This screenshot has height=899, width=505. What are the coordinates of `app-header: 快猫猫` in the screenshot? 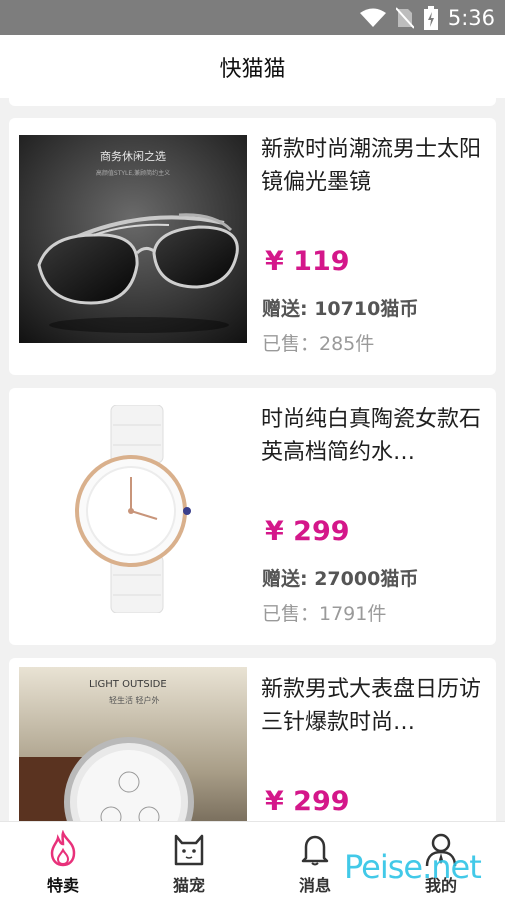 It's located at (252, 66).